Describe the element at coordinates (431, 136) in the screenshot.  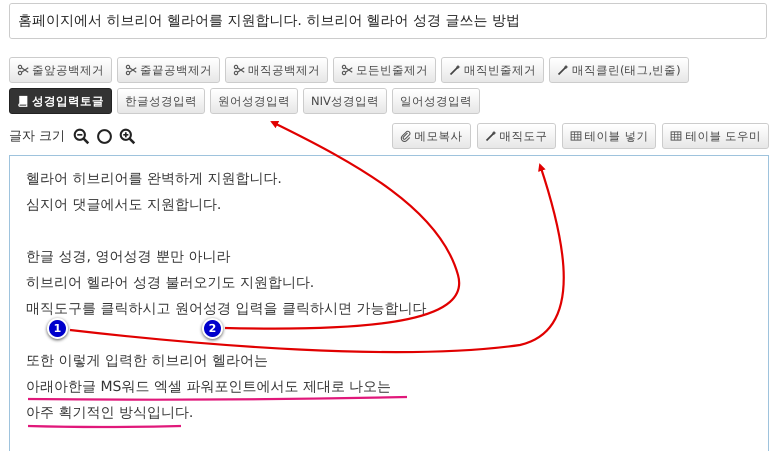
I see `tool-button: 메모복사` at that location.